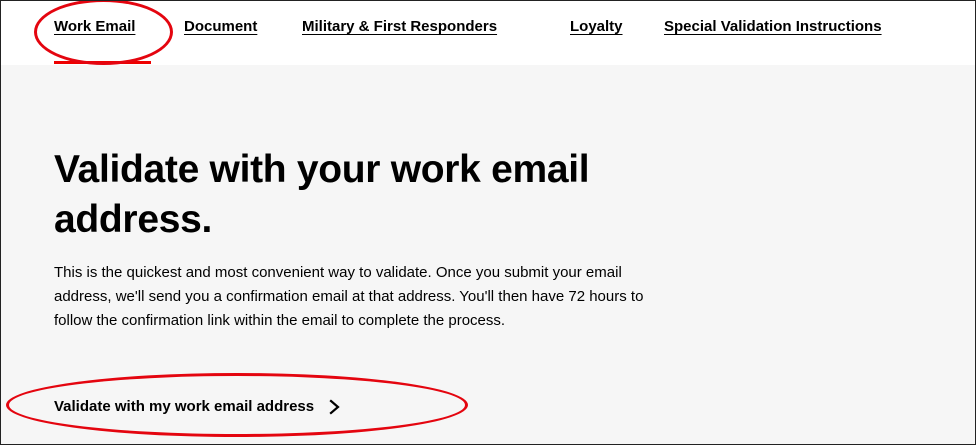 This screenshot has height=445, width=976. What do you see at coordinates (596, 26) in the screenshot?
I see `tab-loyalty: Loyalty` at bounding box center [596, 26].